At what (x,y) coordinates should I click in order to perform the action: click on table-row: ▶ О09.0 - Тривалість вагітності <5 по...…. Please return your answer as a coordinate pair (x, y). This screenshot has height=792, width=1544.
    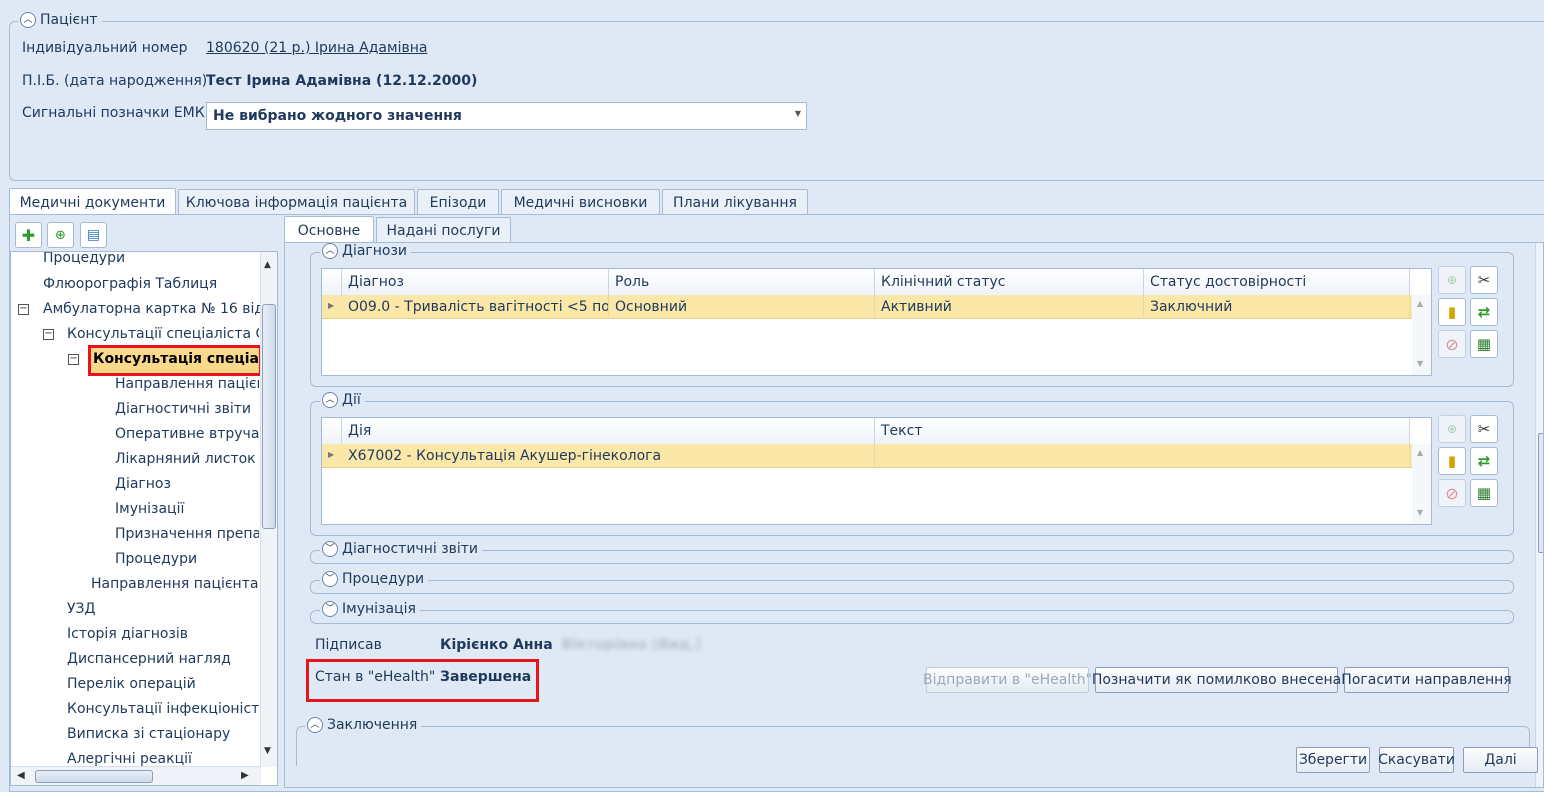
    Looking at the image, I should click on (867, 307).